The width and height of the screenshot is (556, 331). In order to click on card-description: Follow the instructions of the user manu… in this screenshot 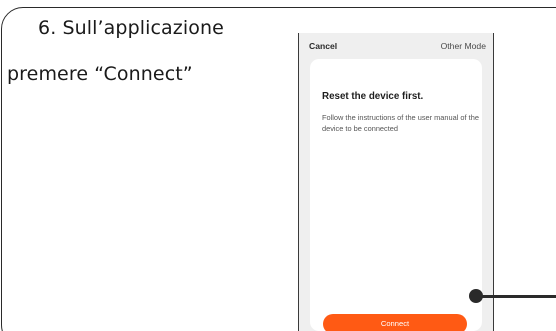, I will do `click(400, 123)`.